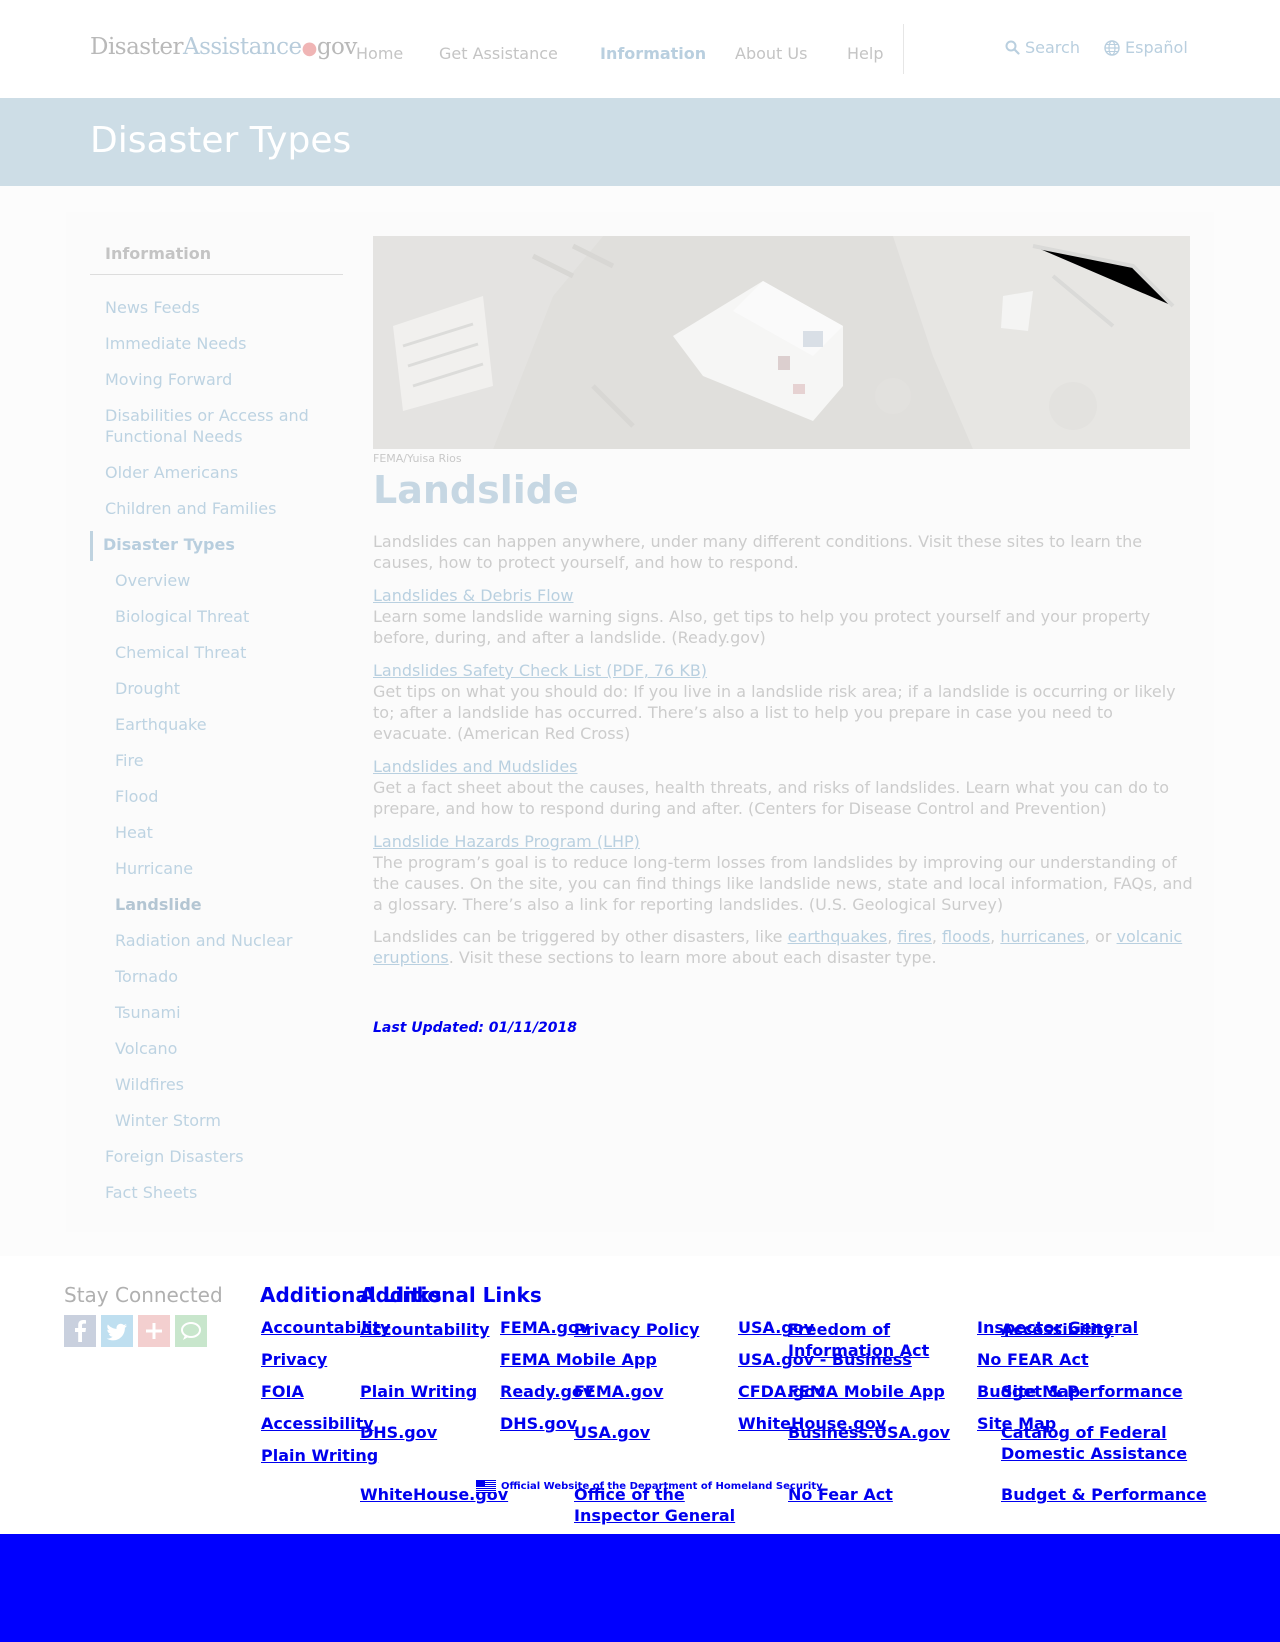 The image size is (1280, 1642). I want to click on nav-help: Help, so click(865, 53).